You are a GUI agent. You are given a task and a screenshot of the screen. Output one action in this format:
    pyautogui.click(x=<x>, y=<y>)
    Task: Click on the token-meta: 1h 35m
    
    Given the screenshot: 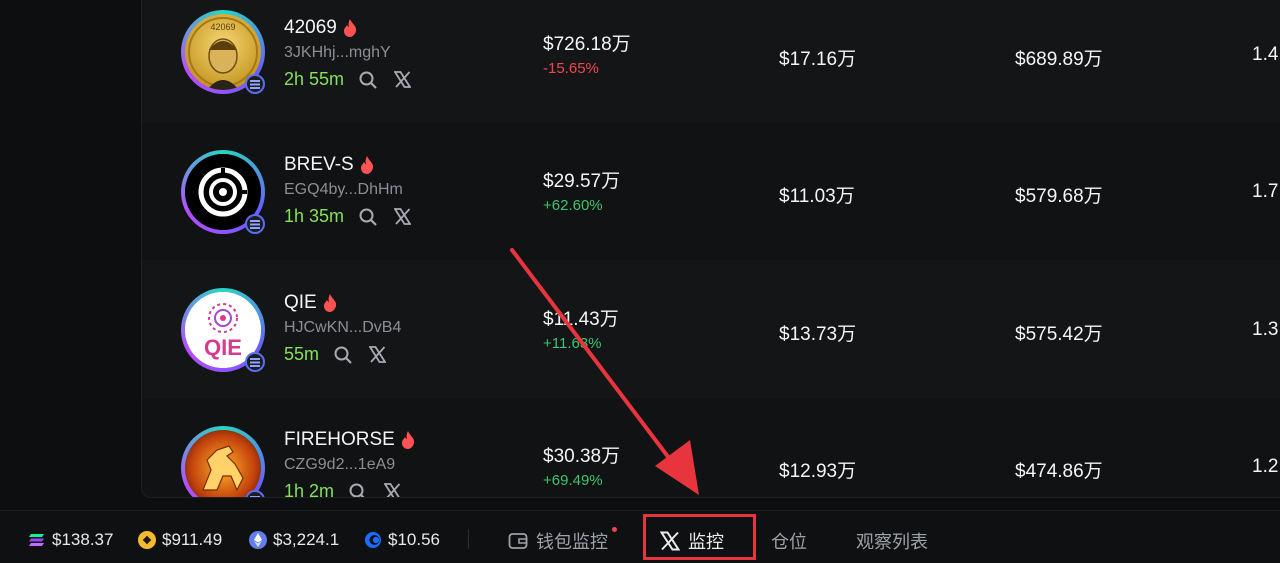 What is the action you would take?
    pyautogui.click(x=348, y=216)
    